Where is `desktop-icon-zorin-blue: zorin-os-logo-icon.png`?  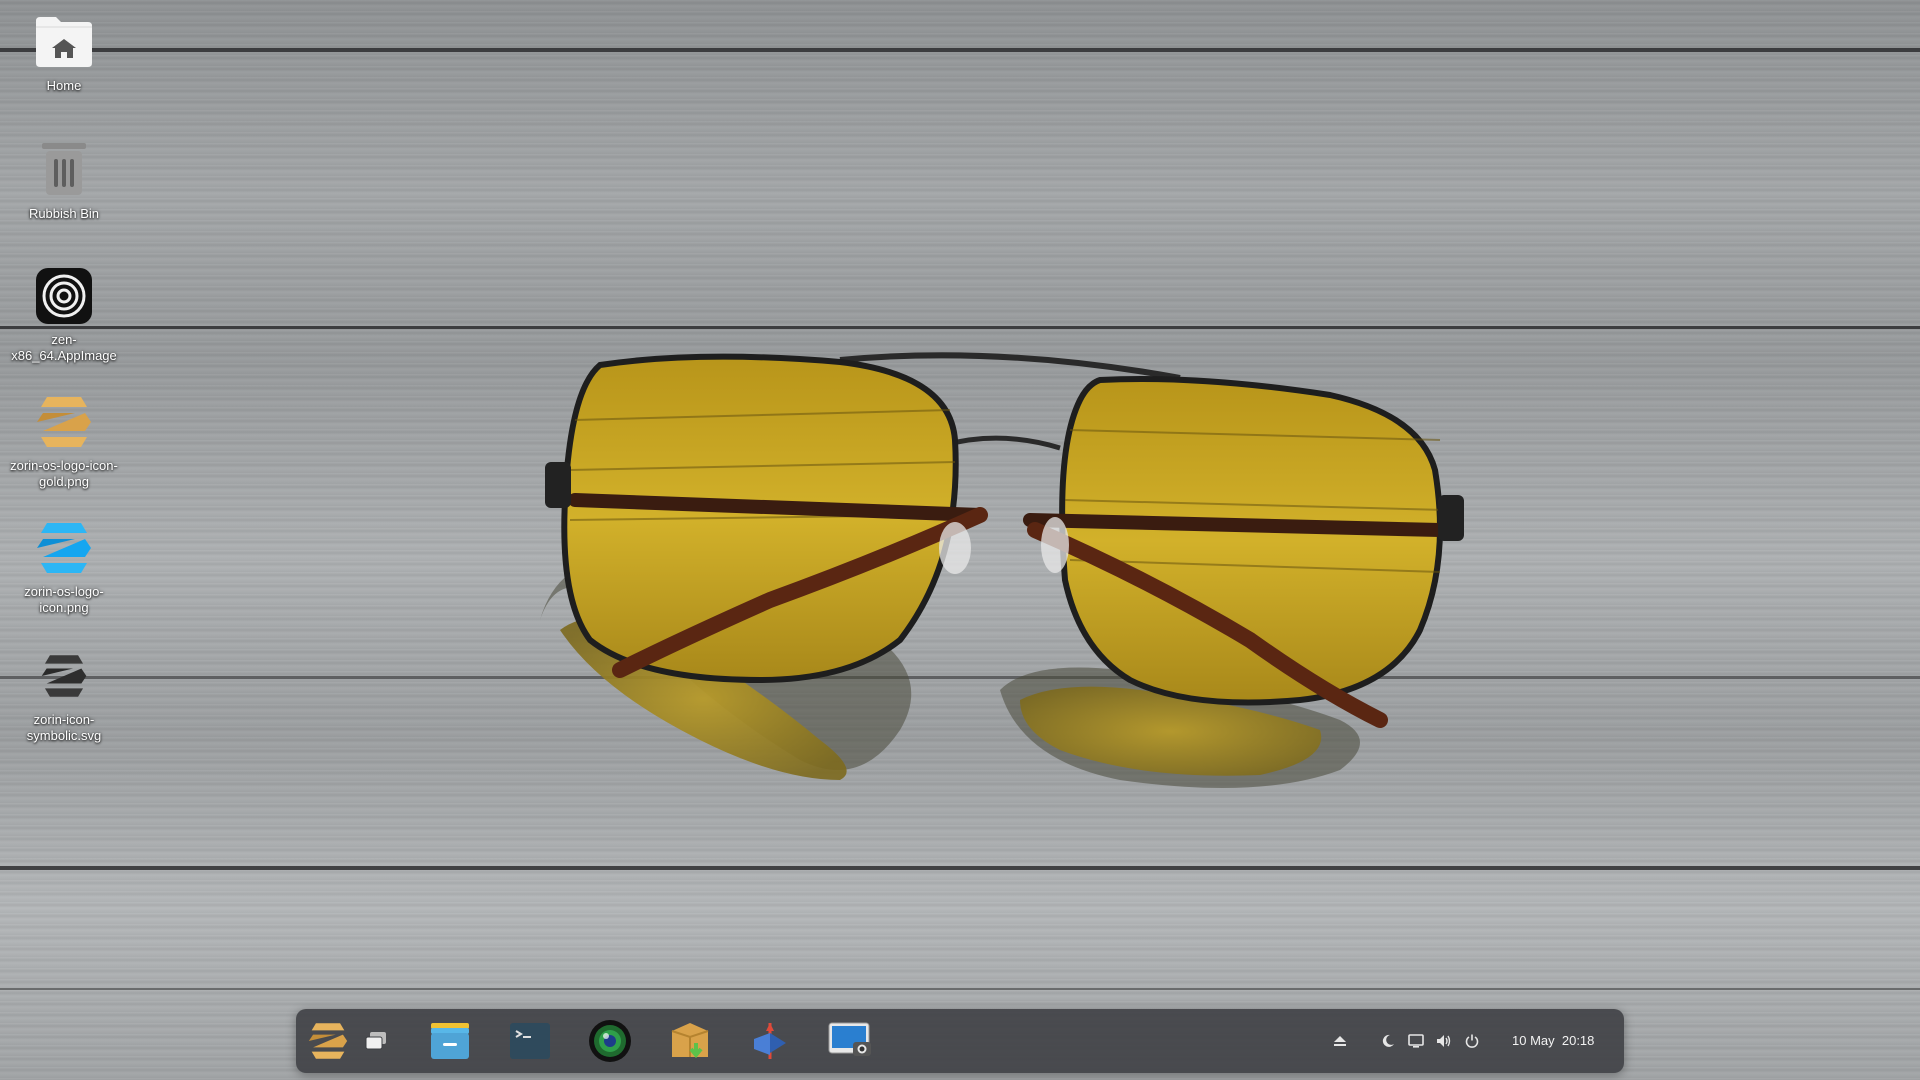
desktop-icon-zorin-blue: zorin-os-logo-icon.png is located at coordinates (64, 566).